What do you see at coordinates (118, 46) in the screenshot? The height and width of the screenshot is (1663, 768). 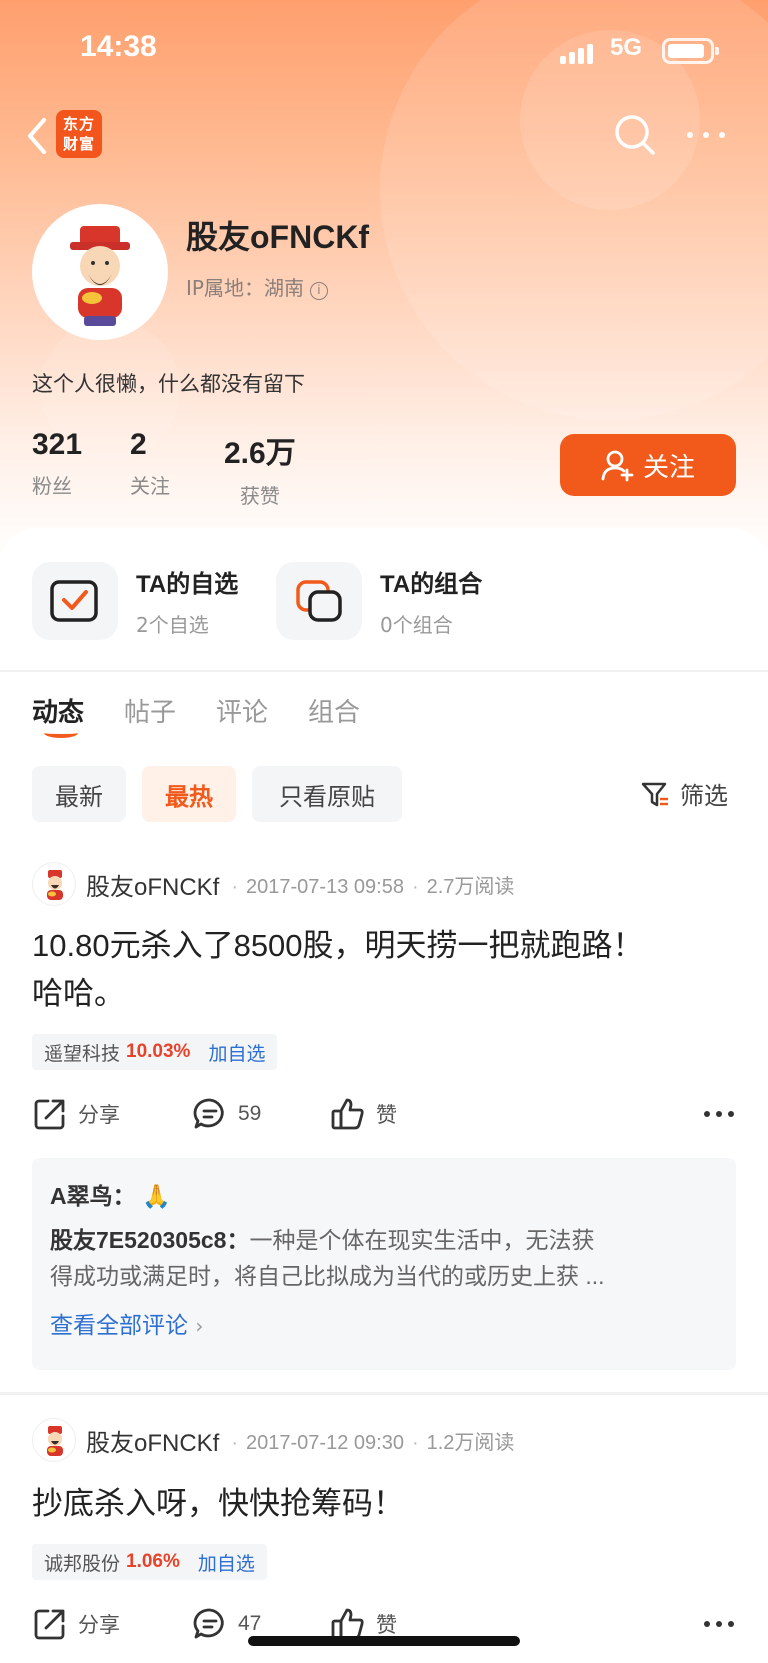 I see `status-time: 14:38` at bounding box center [118, 46].